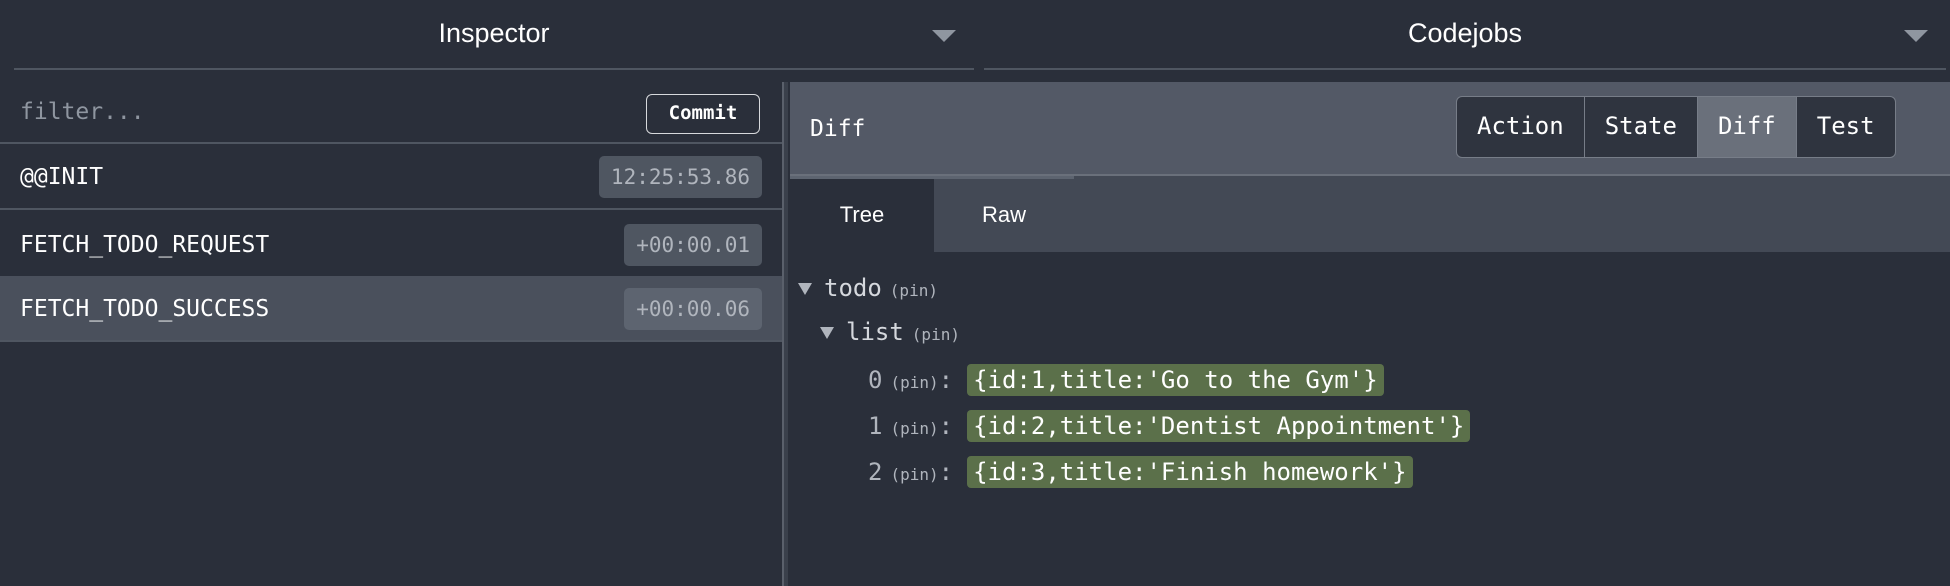 The image size is (1950, 586). I want to click on tree-index: 1, so click(875, 426).